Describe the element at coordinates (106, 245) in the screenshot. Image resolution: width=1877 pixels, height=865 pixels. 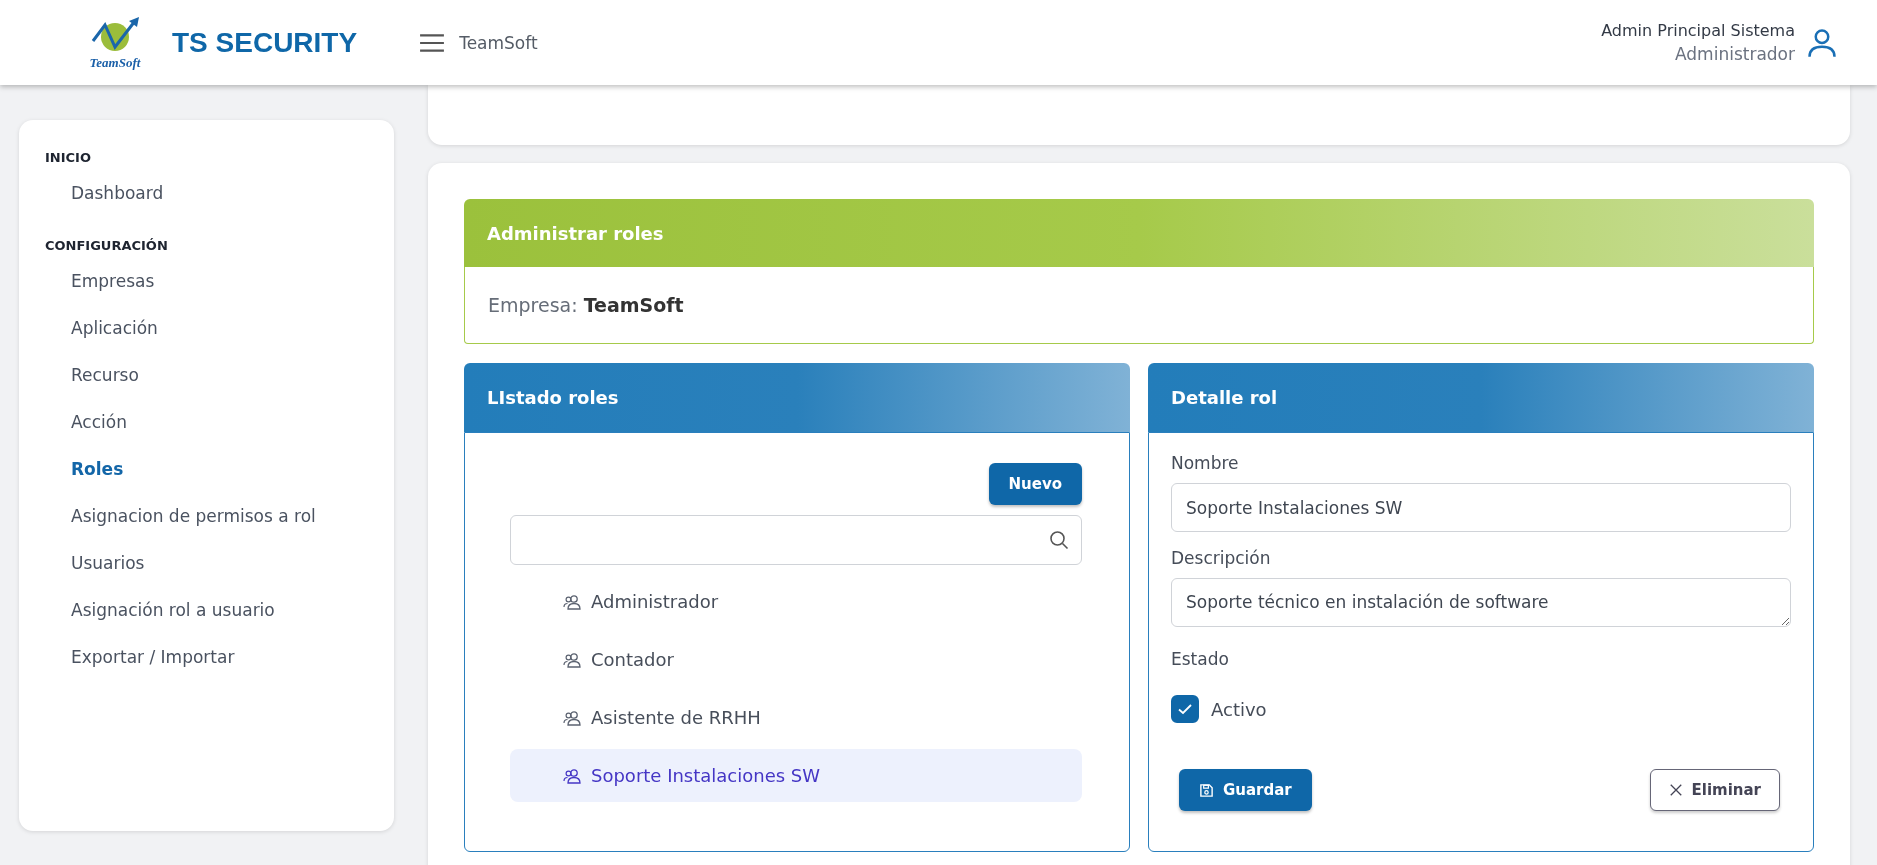
I see `sidebar-section-title: CONFIGURACIÓN` at that location.